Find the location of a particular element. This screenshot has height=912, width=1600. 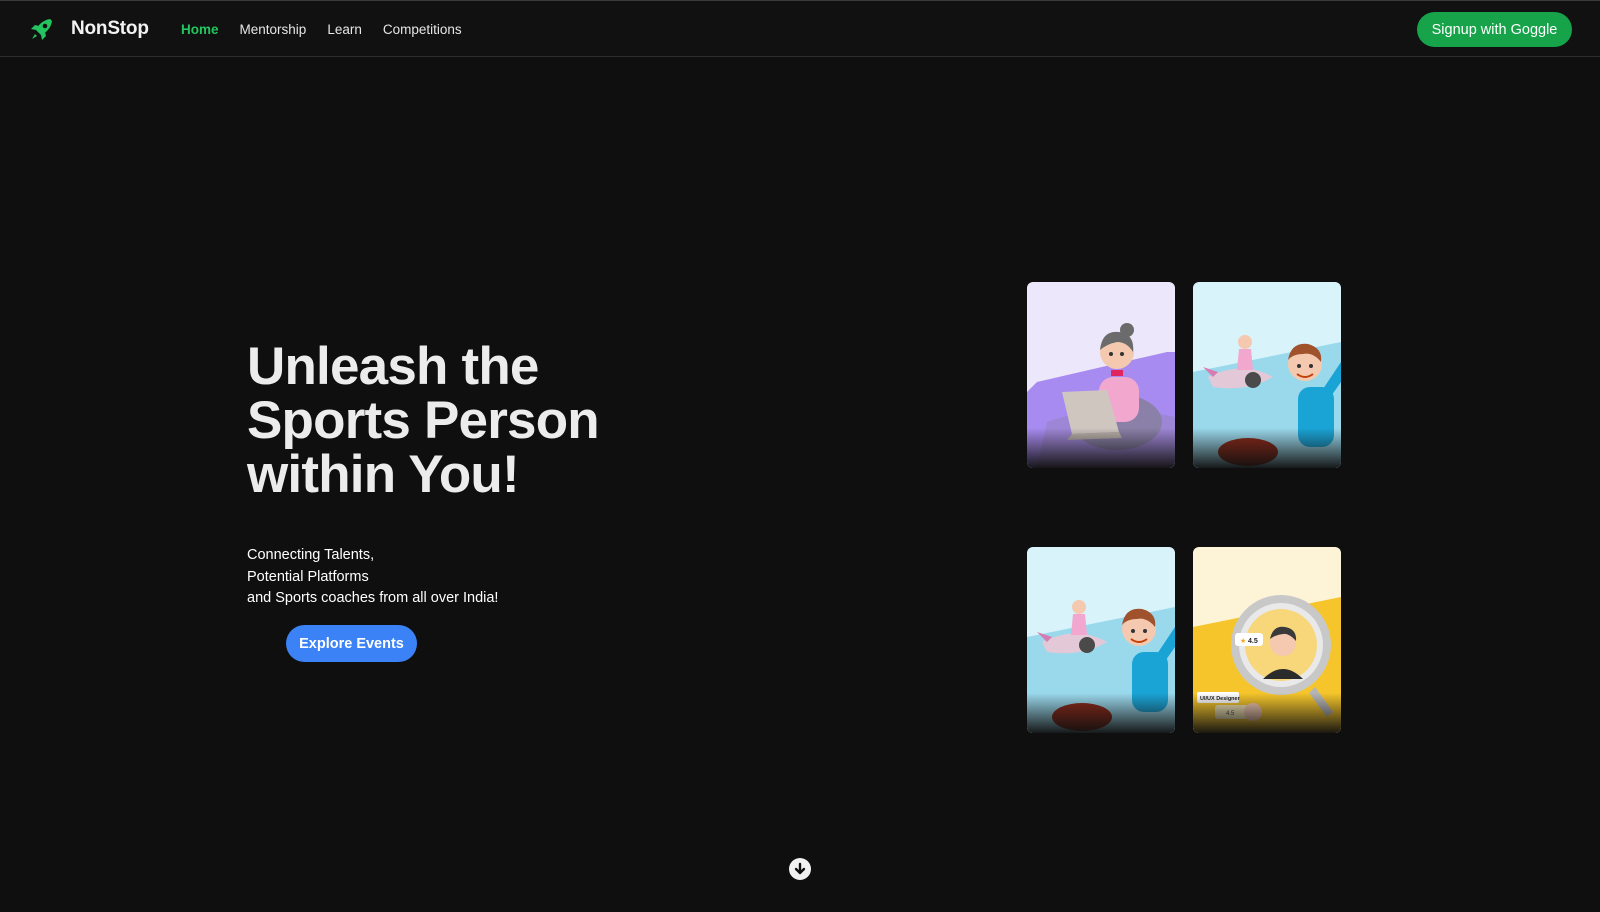

magnifier-profile-illustration: ★ 4.5 UI/UX Designer 4.5 is located at coordinates (1267, 640).